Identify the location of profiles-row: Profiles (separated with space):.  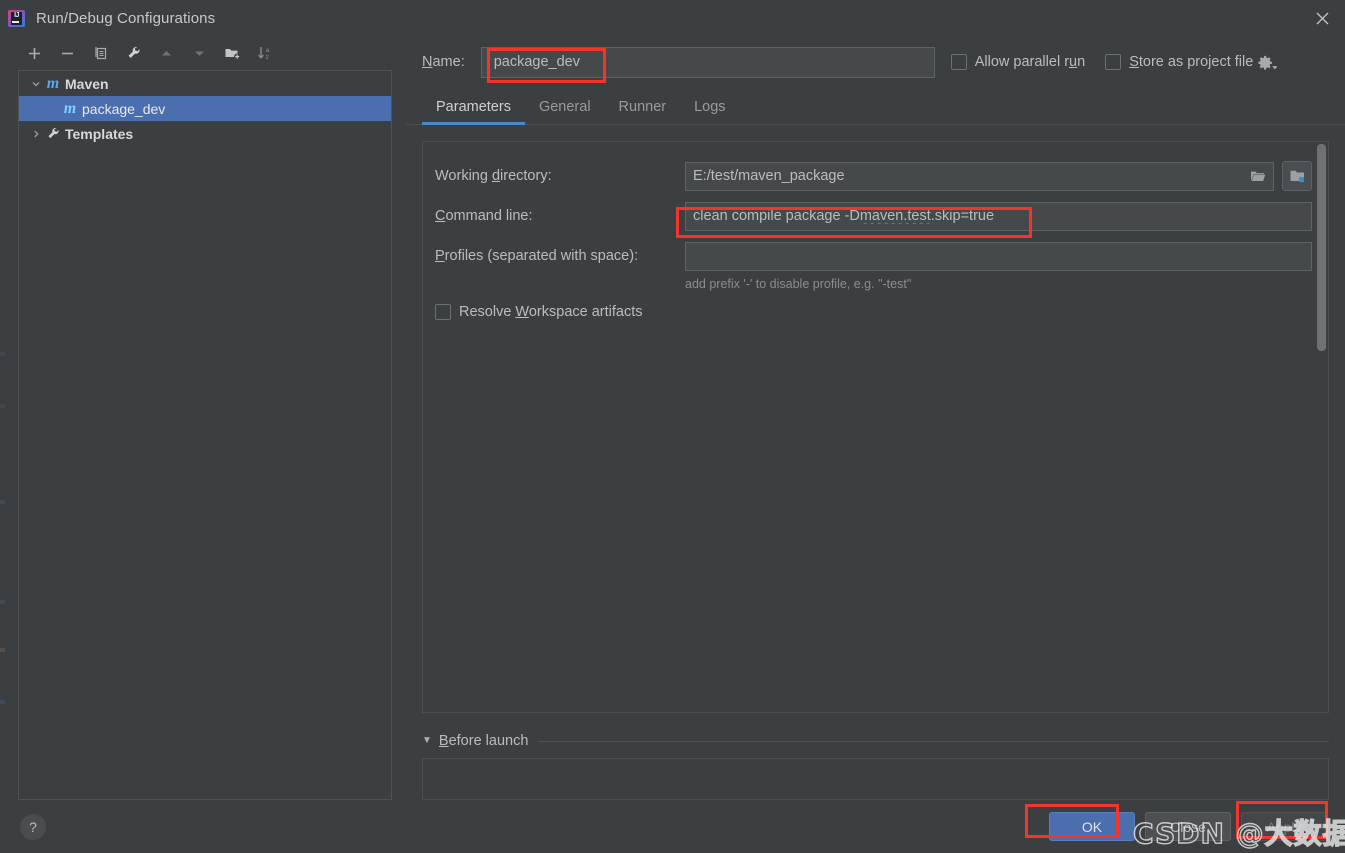
(875, 256).